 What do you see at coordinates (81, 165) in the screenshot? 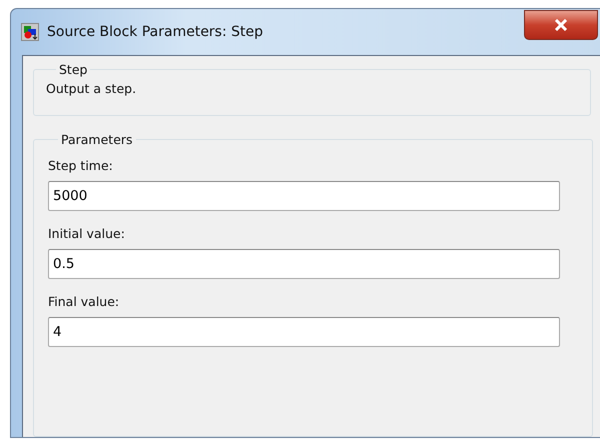
I see `field-label: Step time:` at bounding box center [81, 165].